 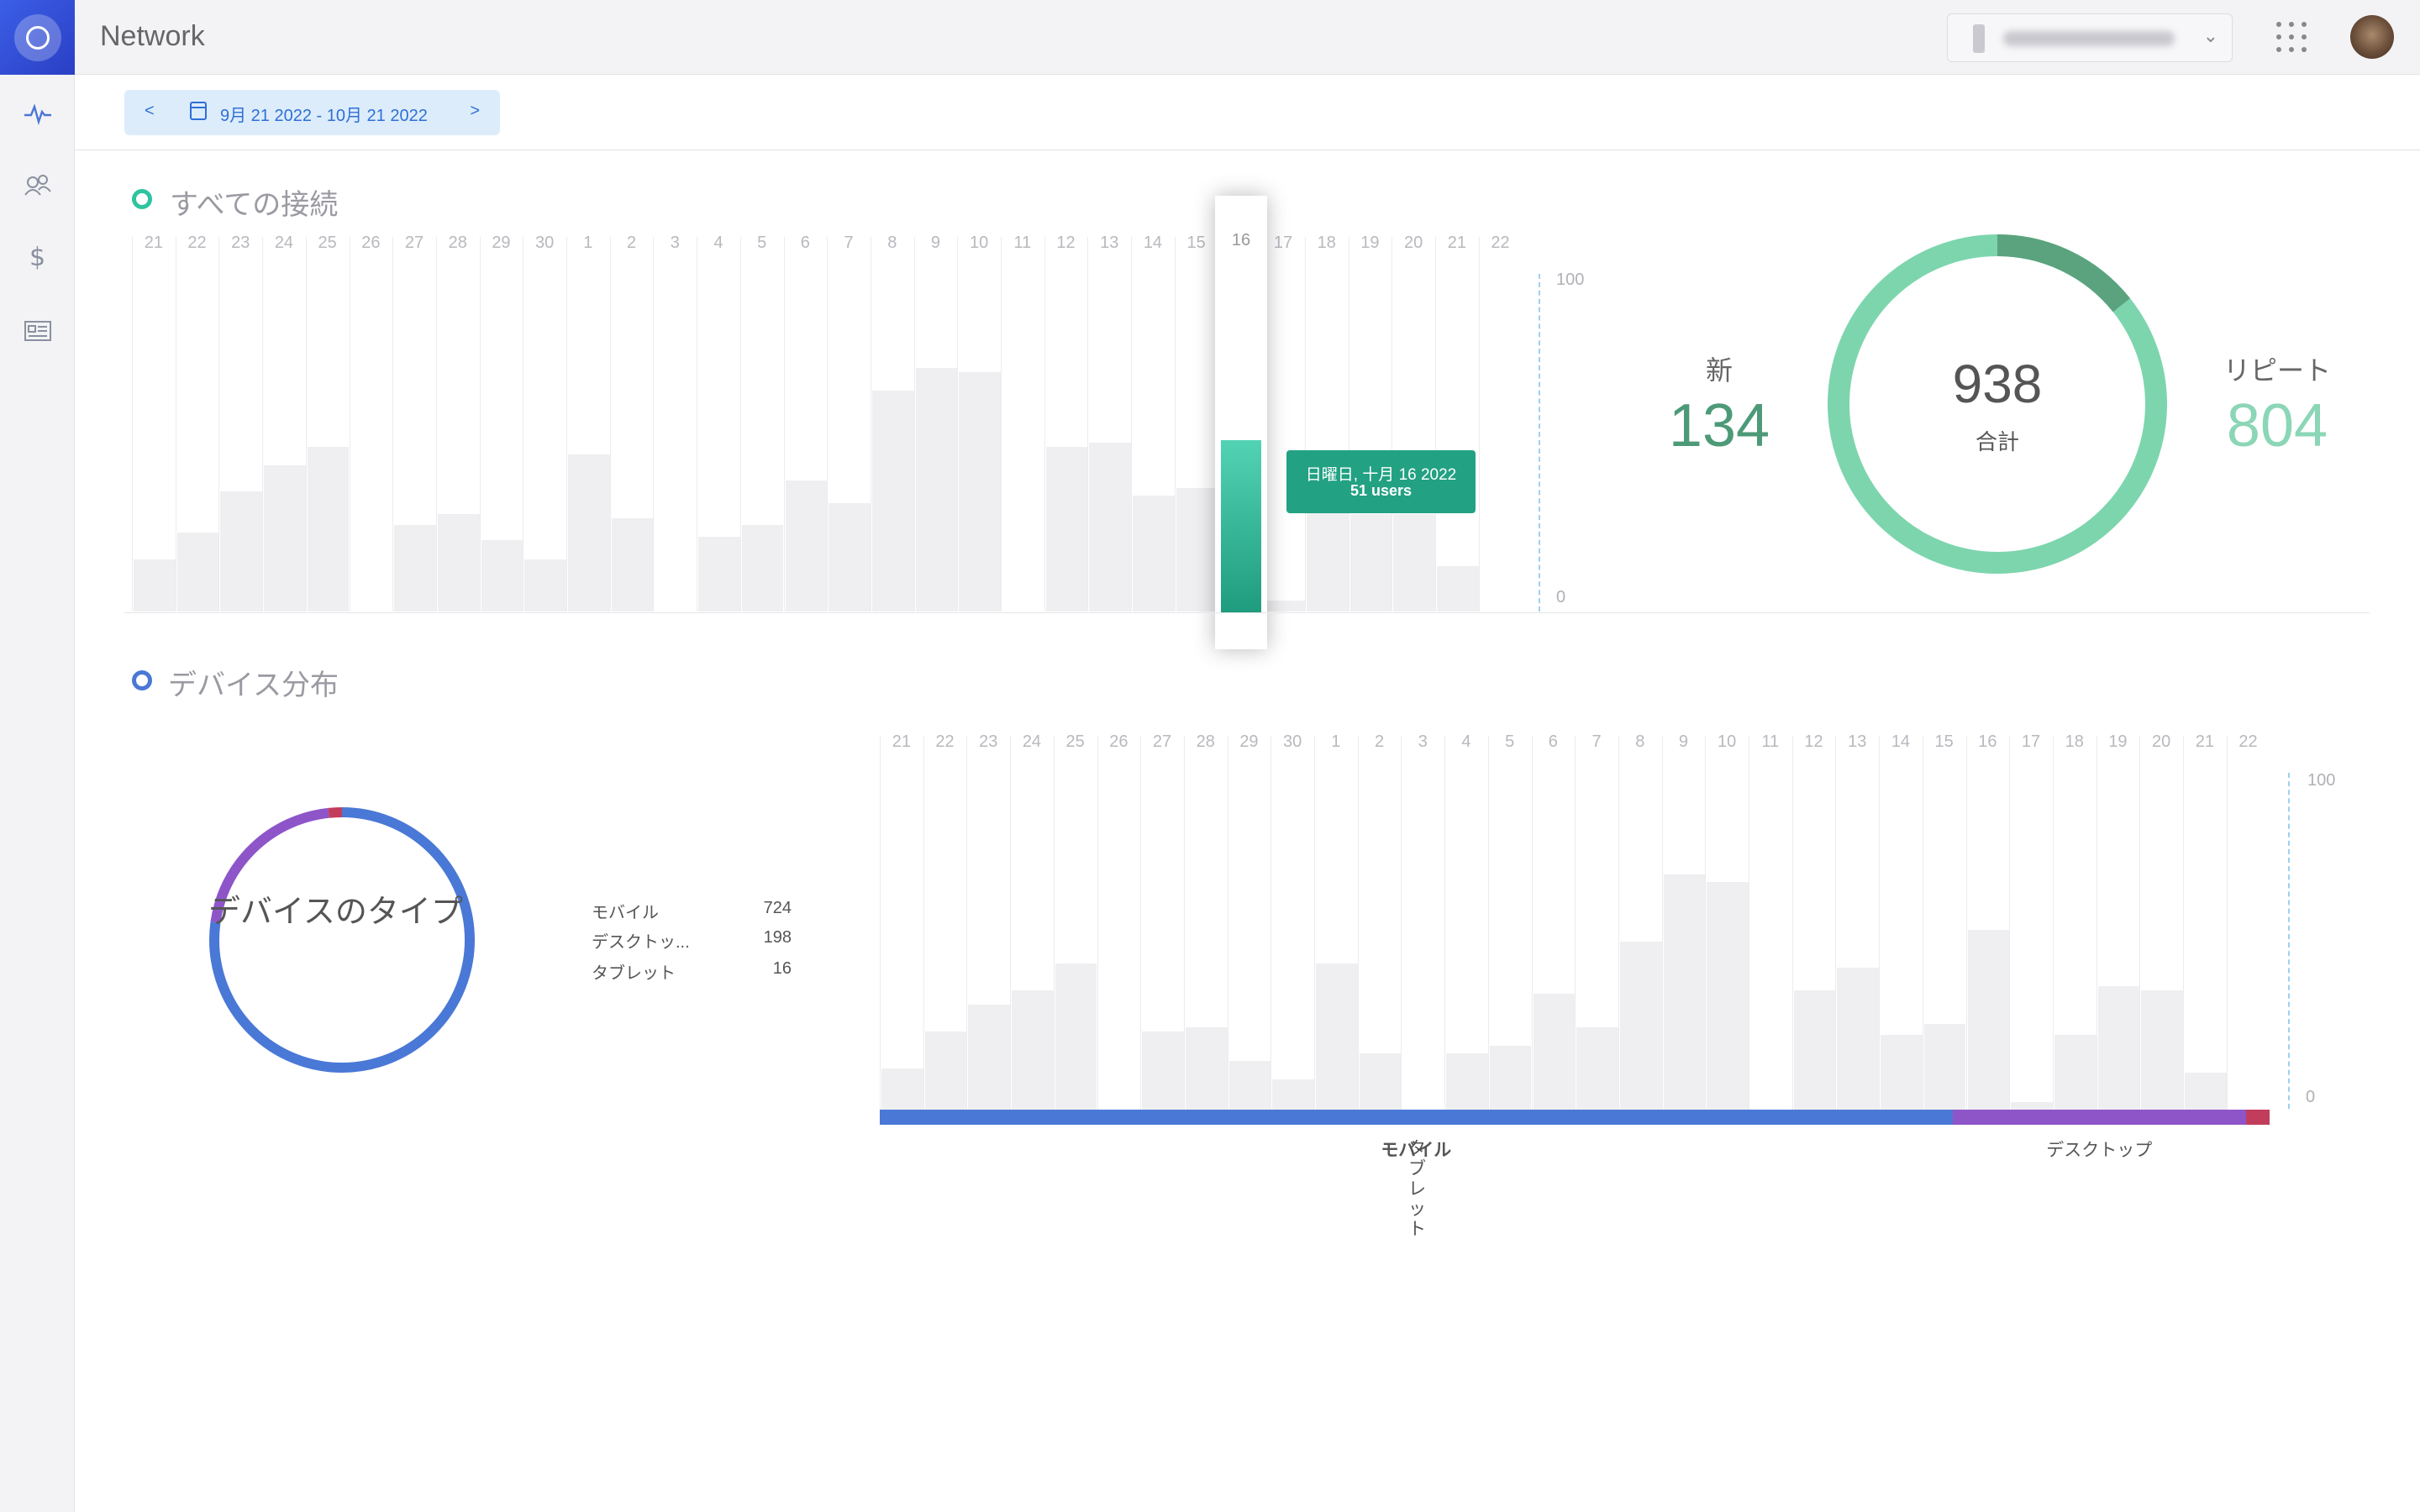 What do you see at coordinates (37, 331) in the screenshot?
I see `report-icon` at bounding box center [37, 331].